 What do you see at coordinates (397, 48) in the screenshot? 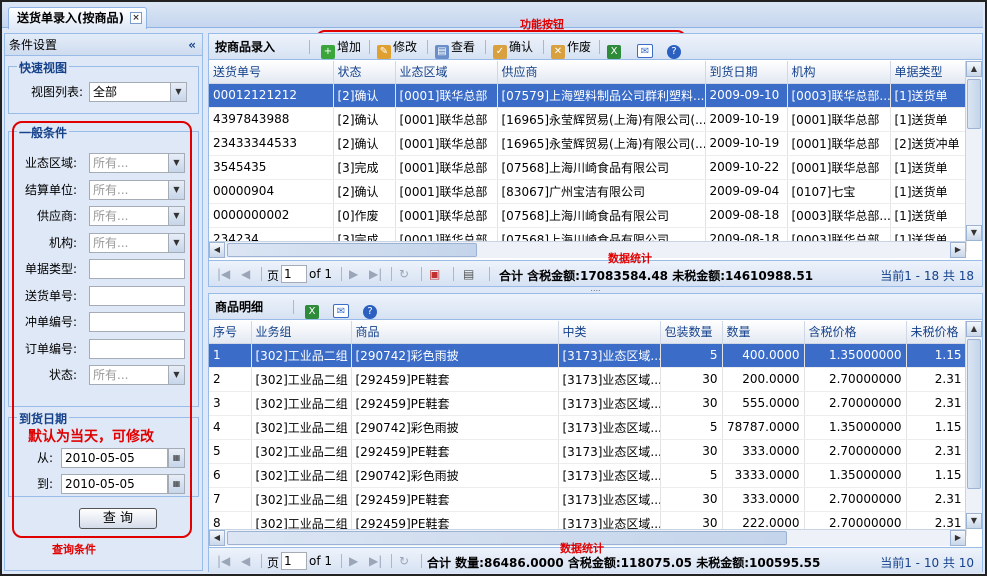
I see `edit-button: ✎ 修改` at bounding box center [397, 48].